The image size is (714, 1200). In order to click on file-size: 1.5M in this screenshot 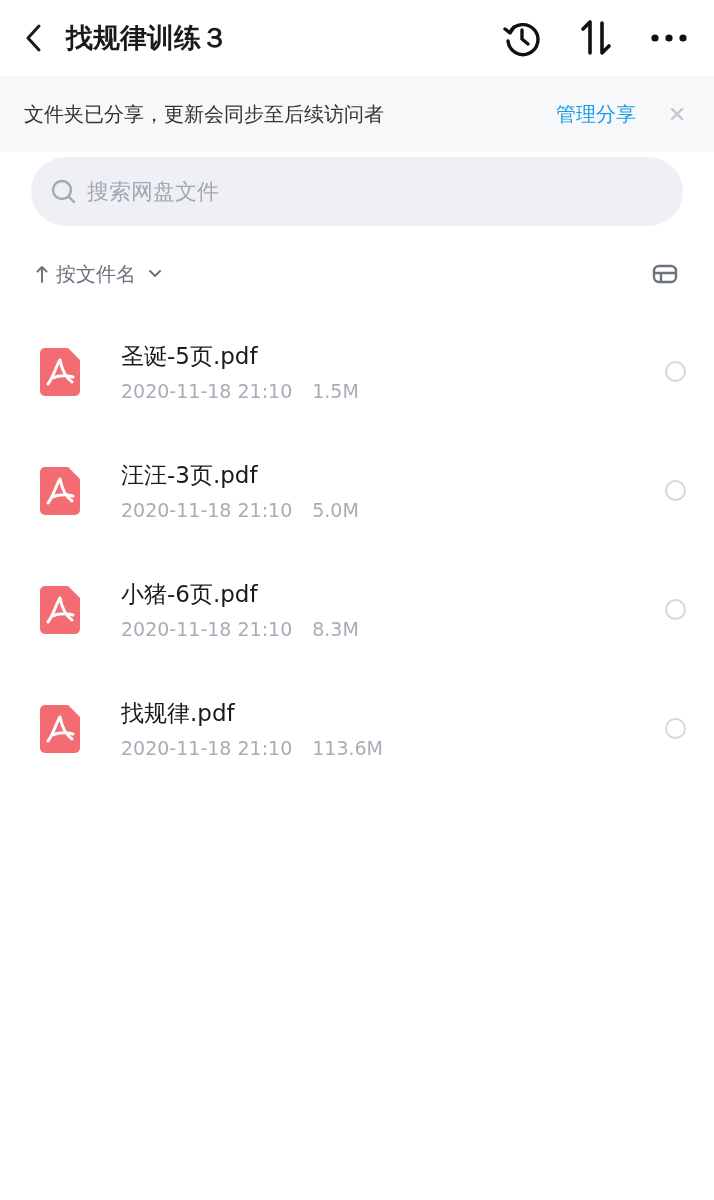, I will do `click(335, 391)`.